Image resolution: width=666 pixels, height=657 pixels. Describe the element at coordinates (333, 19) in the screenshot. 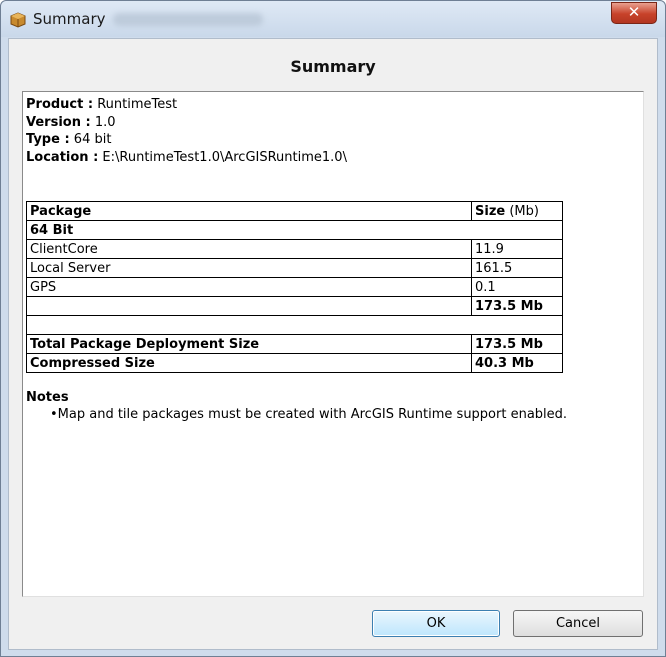

I see `title-bar: Summary ✕` at that location.